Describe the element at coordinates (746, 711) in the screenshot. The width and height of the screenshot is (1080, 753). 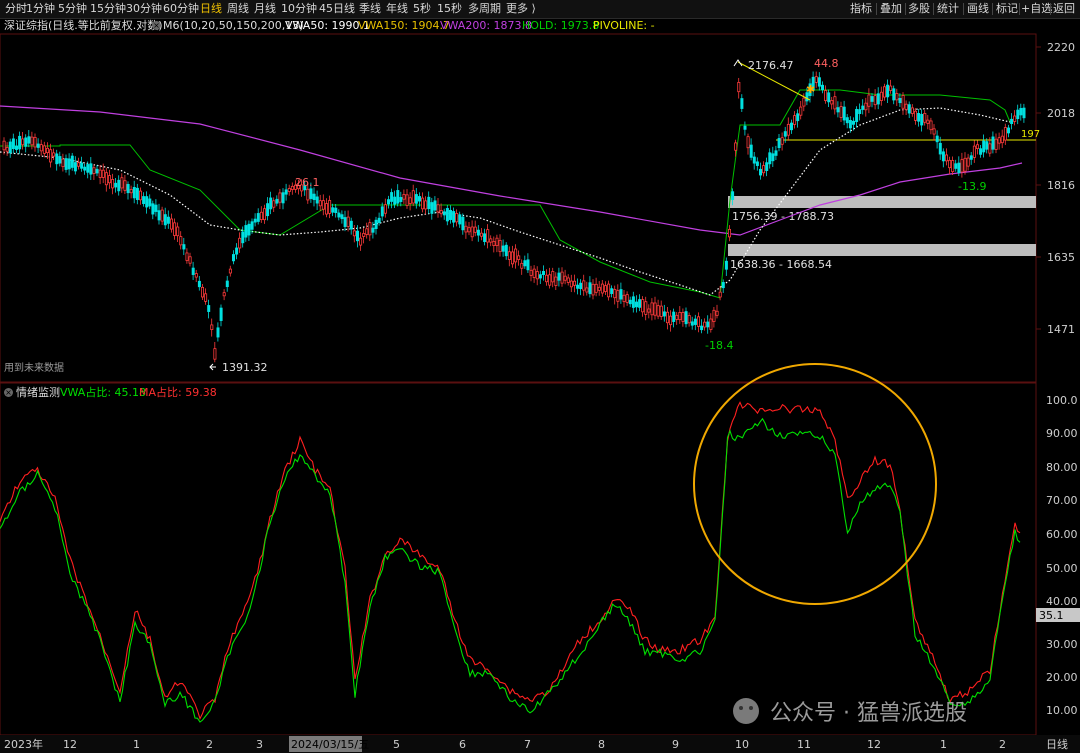
I see `wechat-icon` at that location.